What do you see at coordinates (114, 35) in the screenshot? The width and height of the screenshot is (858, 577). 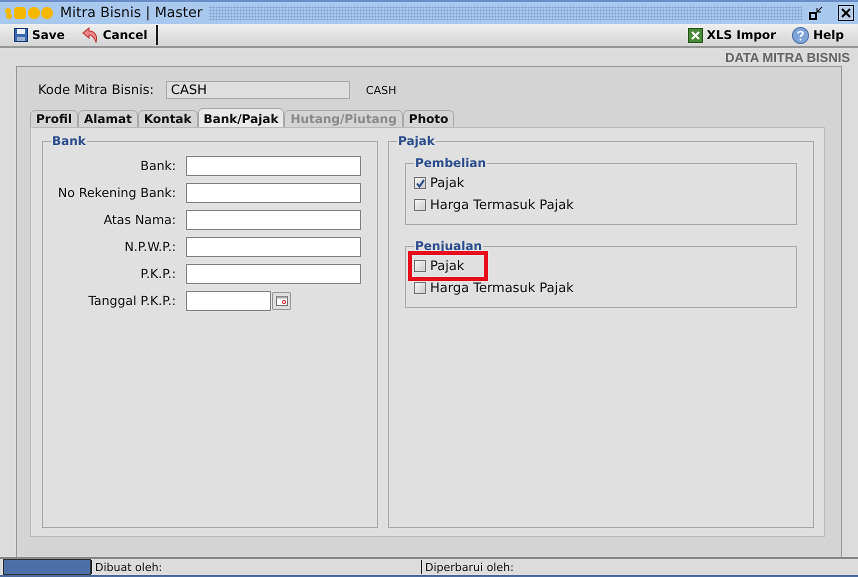 I see `cancel-button: Cancel` at bounding box center [114, 35].